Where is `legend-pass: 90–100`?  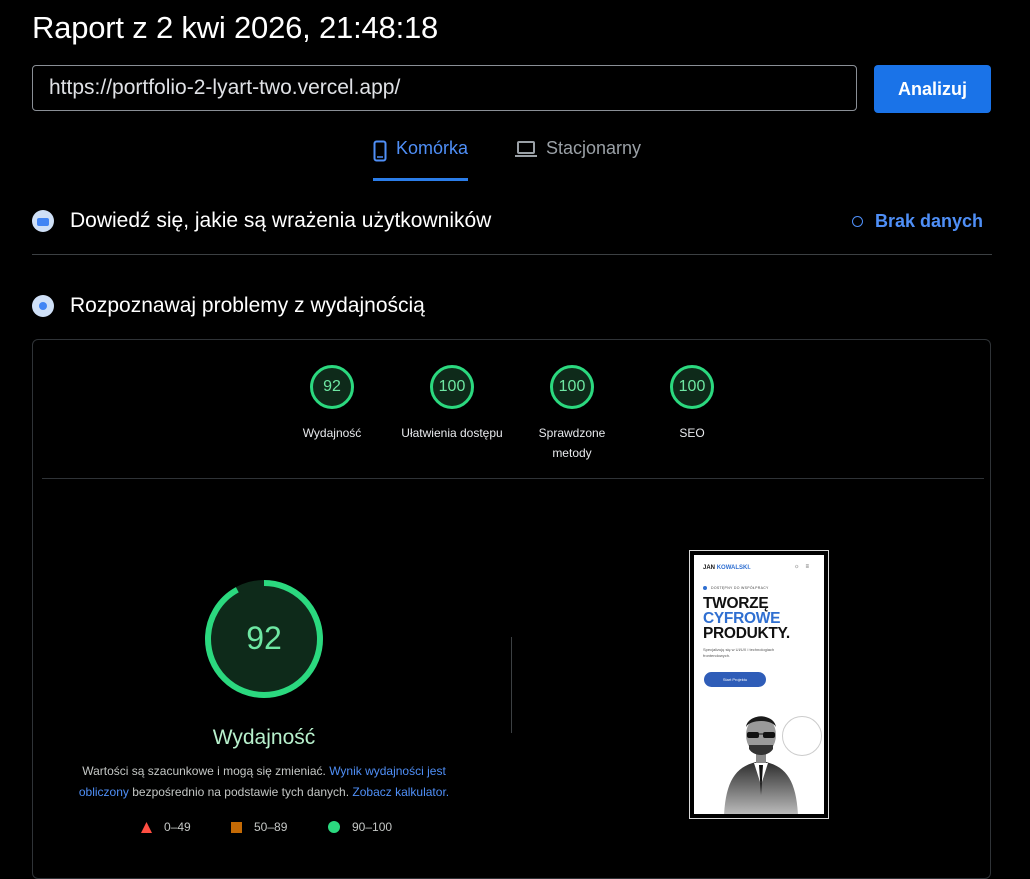 legend-pass: 90–100 is located at coordinates (360, 827).